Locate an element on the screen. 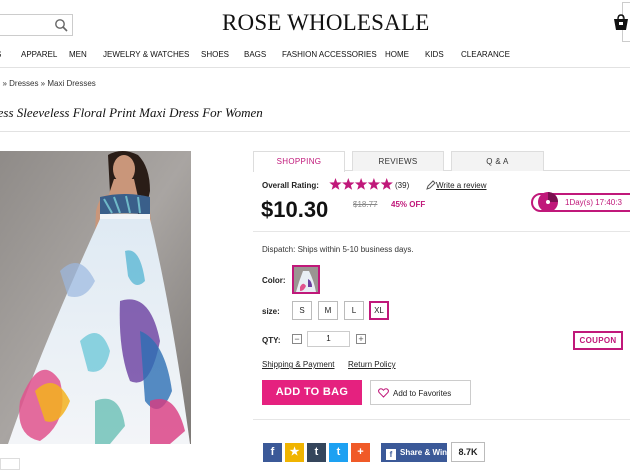  size-option-m: M is located at coordinates (328, 310).